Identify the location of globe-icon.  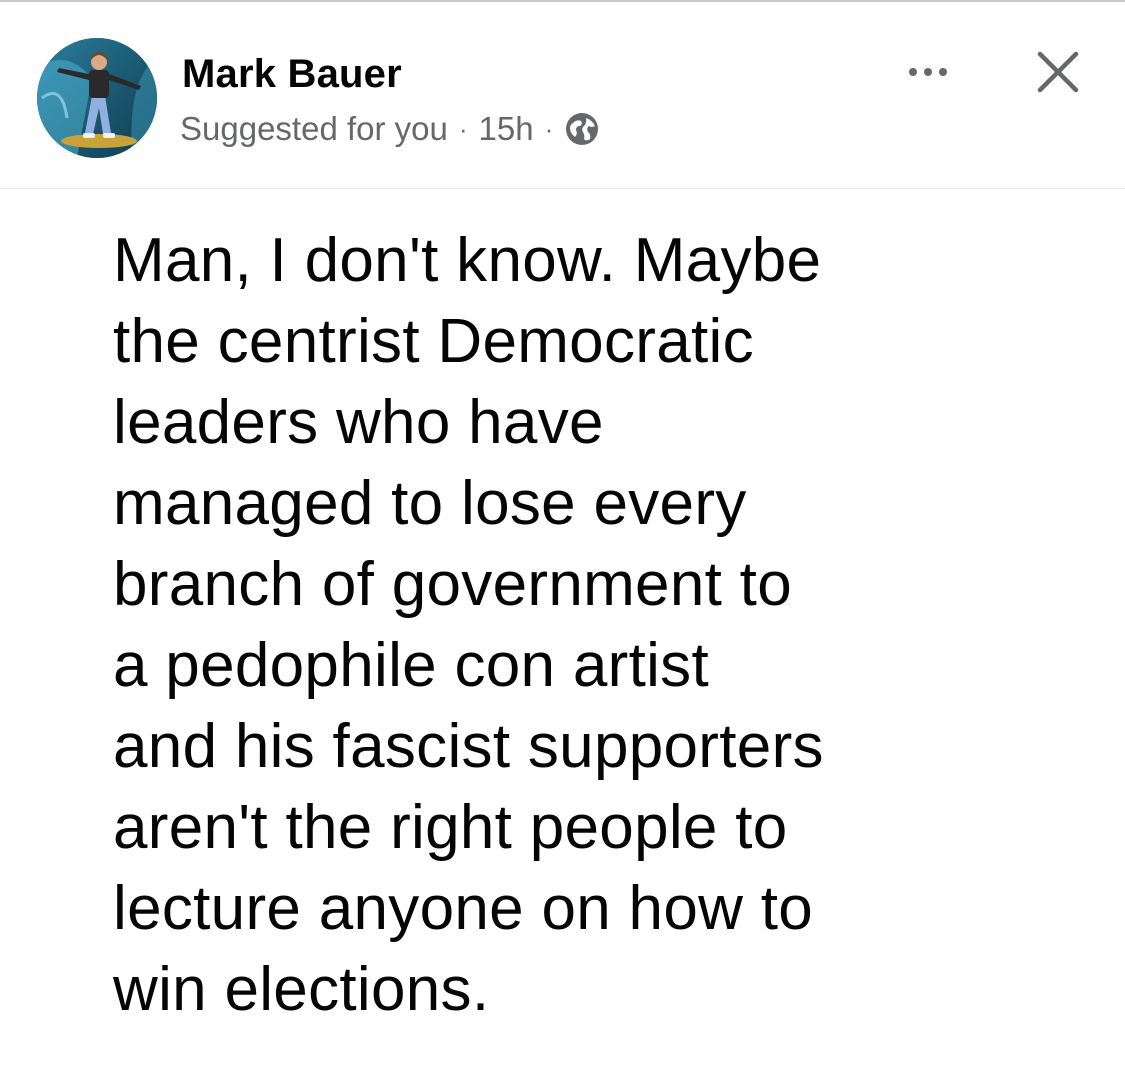
(582, 129).